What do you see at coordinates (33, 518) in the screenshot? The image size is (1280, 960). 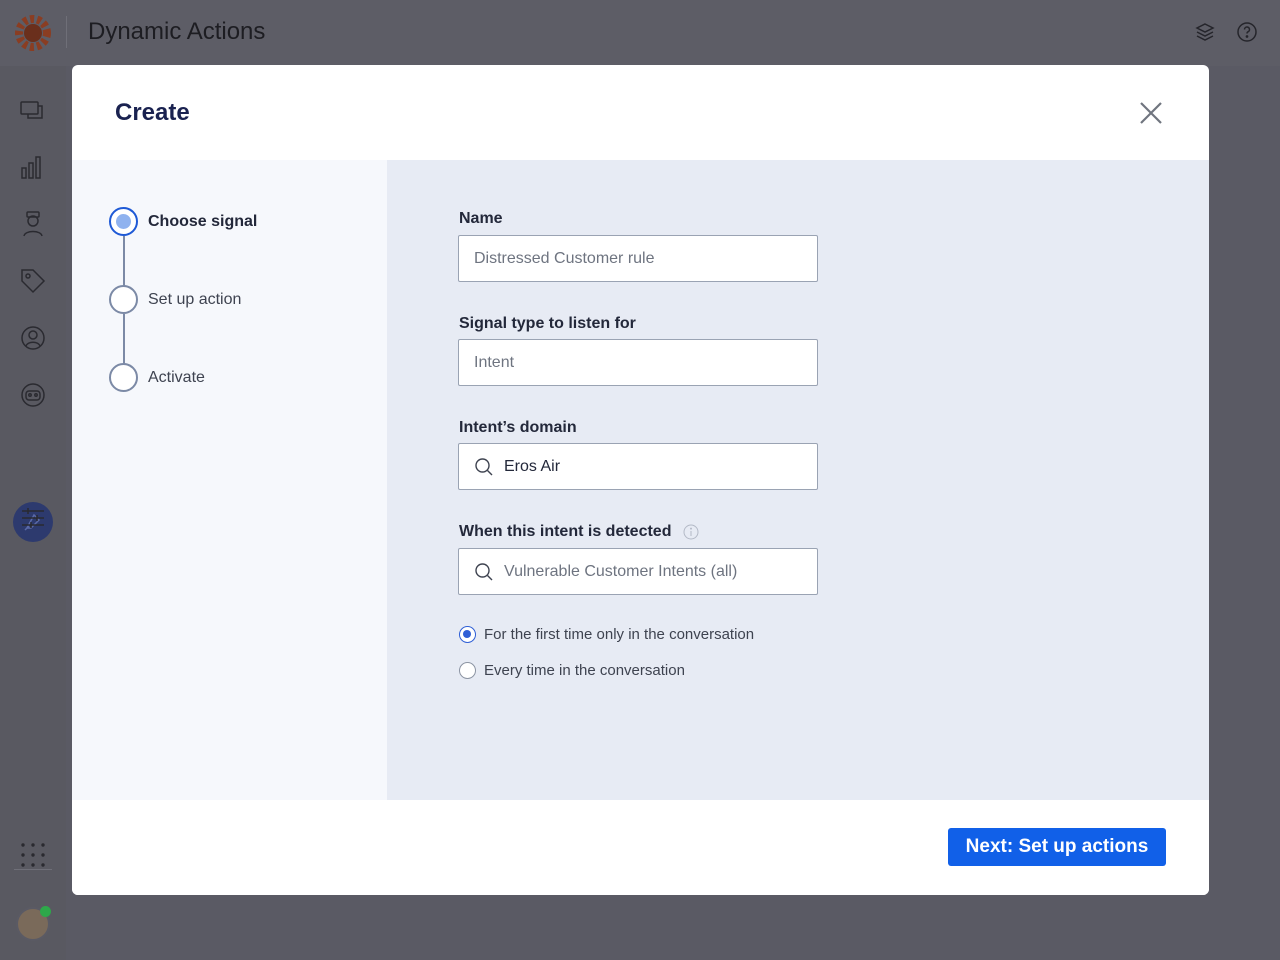 I see `settings-sliders-icon` at bounding box center [33, 518].